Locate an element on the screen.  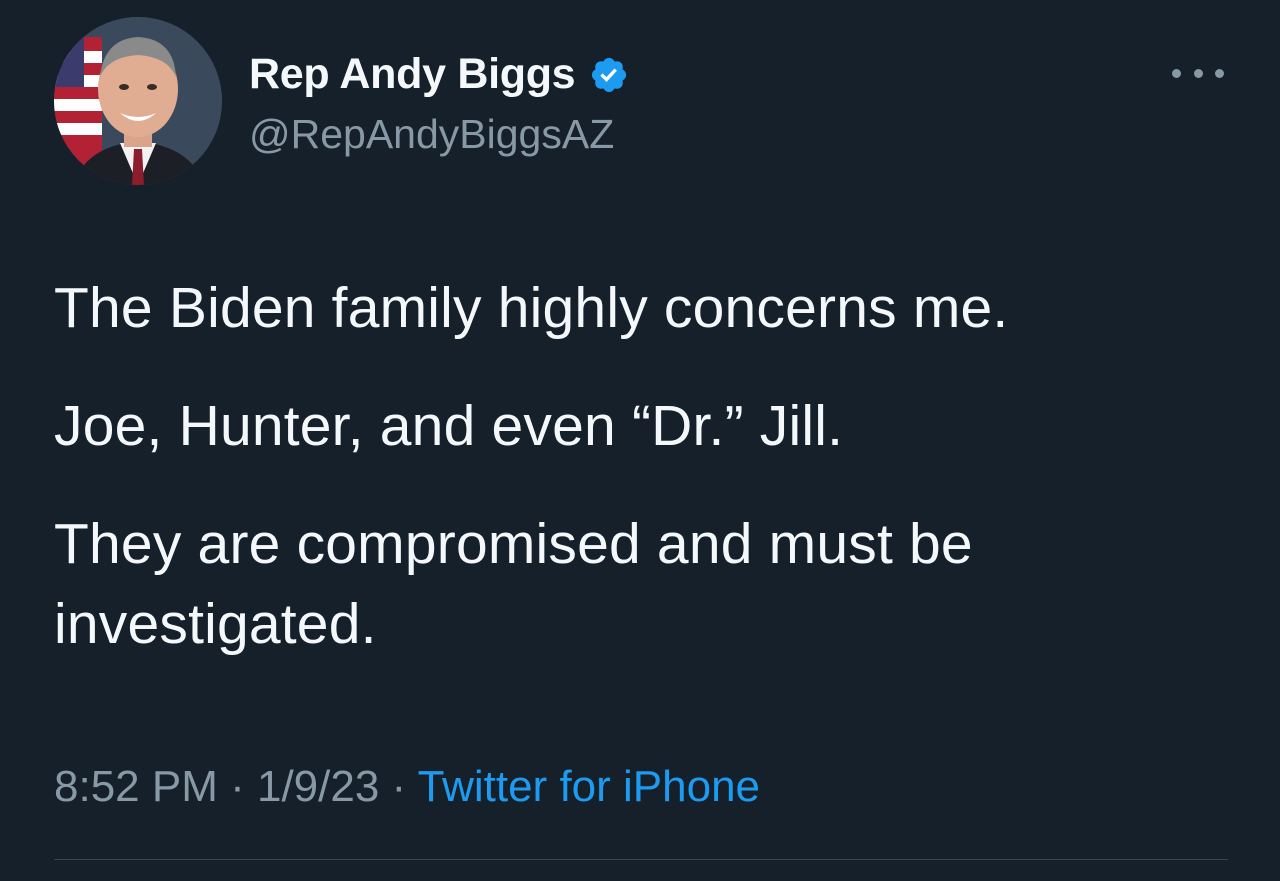
tweet-source-link: Twitter for iPhone is located at coordinates (589, 786).